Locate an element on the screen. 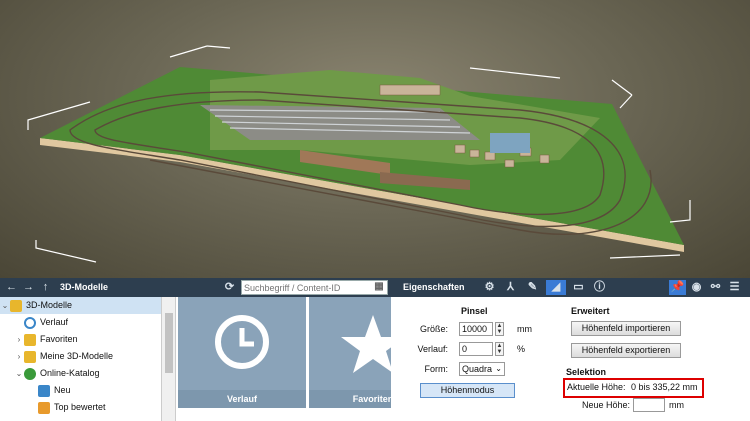  brush-heading: Pinsel is located at coordinates (474, 311).